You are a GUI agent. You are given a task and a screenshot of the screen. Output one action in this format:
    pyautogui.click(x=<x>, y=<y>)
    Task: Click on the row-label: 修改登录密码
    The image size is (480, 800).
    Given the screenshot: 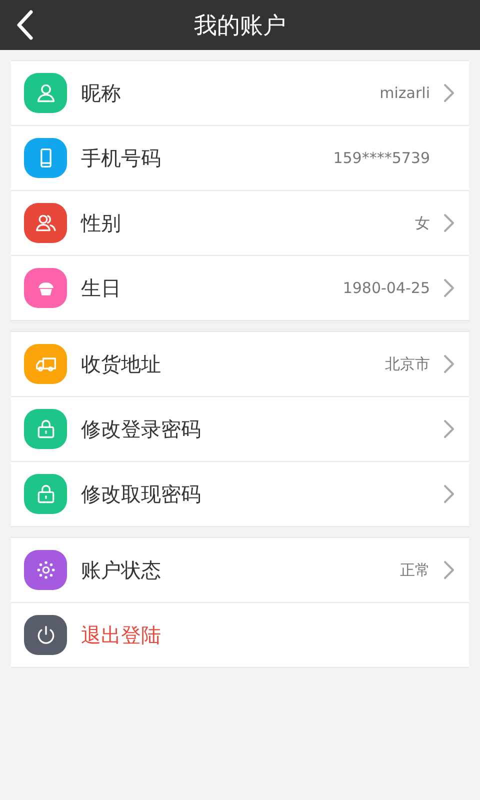 What is the action you would take?
    pyautogui.click(x=141, y=429)
    